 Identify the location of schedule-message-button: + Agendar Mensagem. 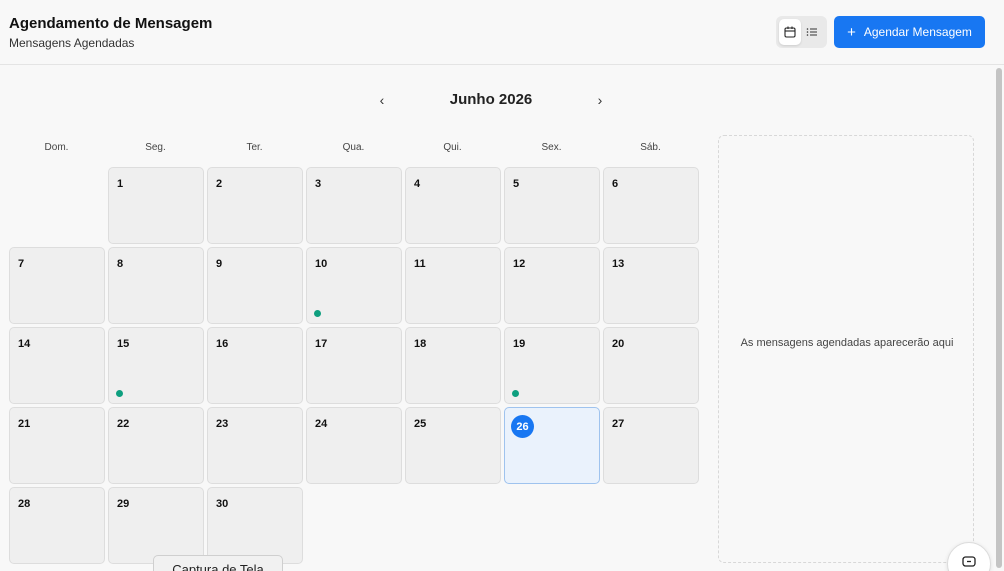
(909, 32).